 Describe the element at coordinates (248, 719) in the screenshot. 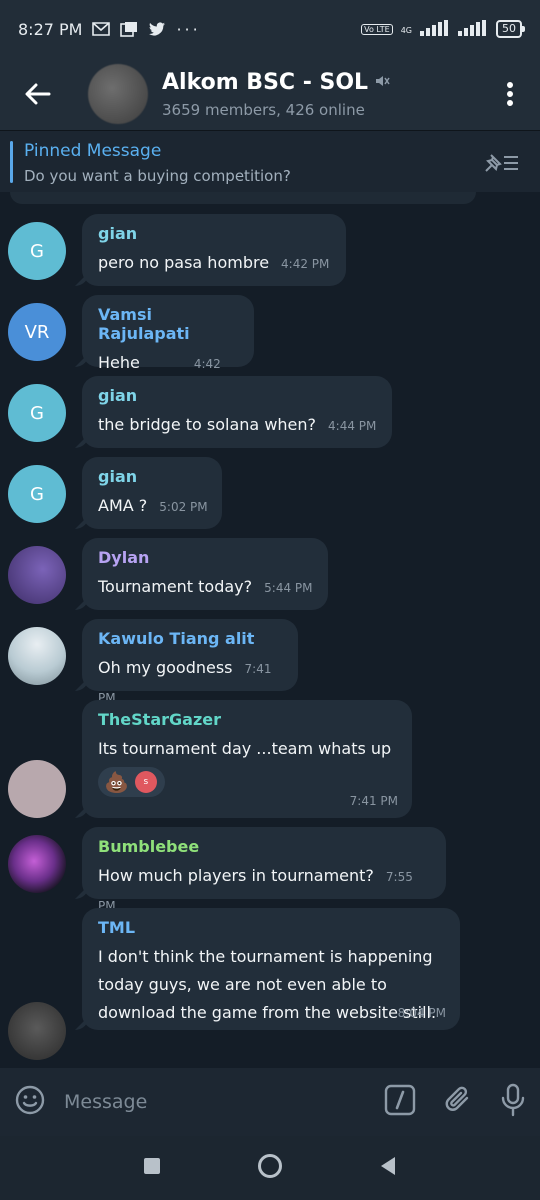

I see `sender-name: TheStarGazer` at that location.